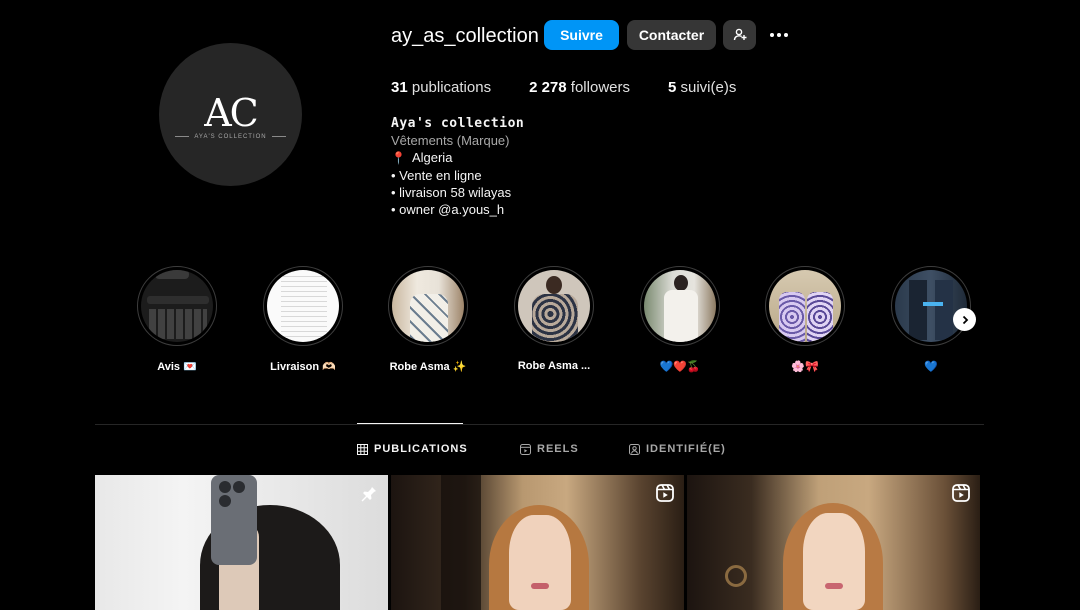 The height and width of the screenshot is (610, 1080). I want to click on add-user-icon, so click(739, 34).